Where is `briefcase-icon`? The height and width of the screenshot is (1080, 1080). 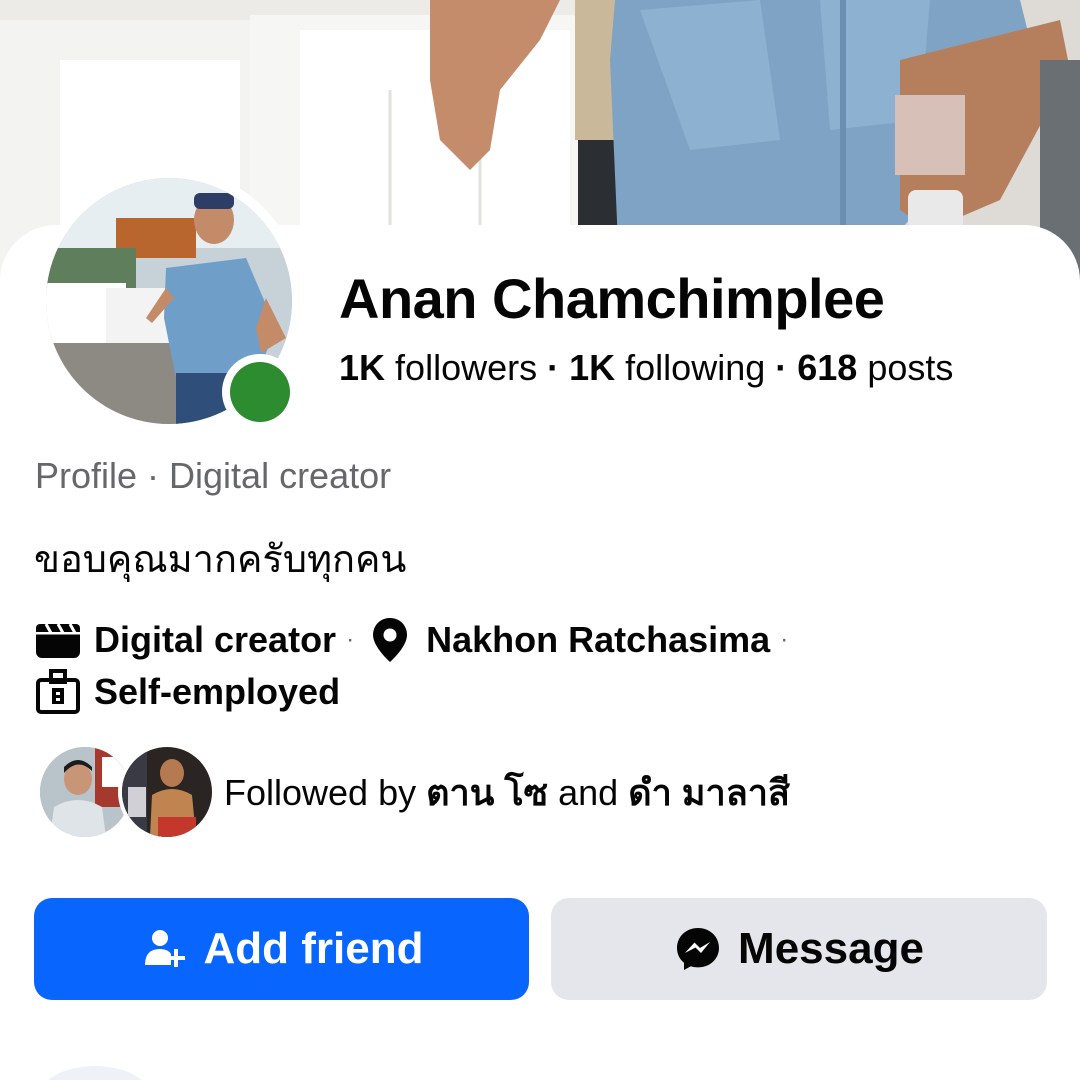
briefcase-icon is located at coordinates (58, 692).